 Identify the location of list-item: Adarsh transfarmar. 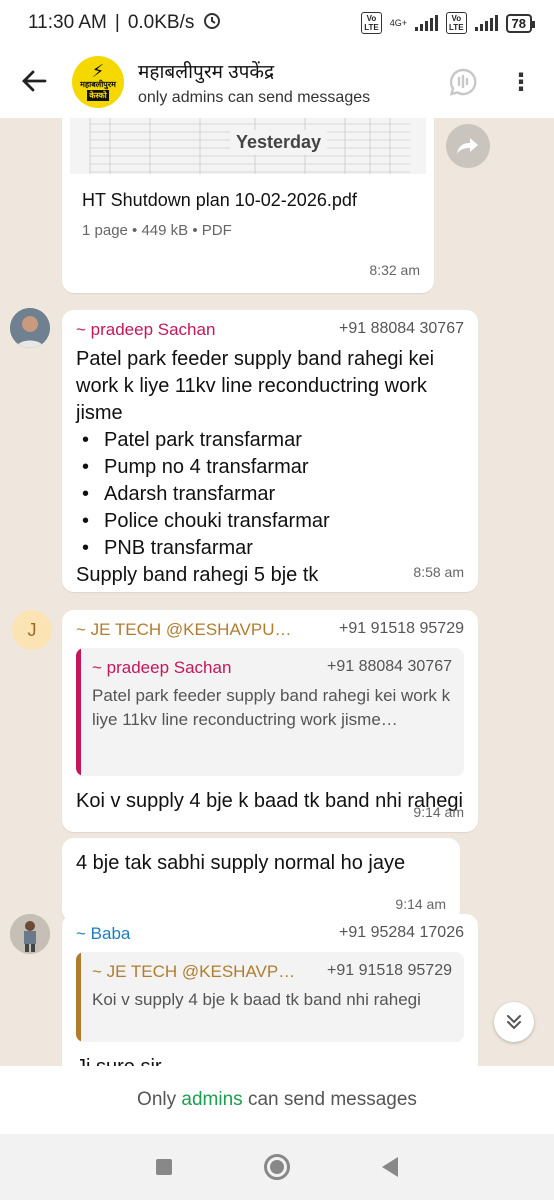
(270, 494).